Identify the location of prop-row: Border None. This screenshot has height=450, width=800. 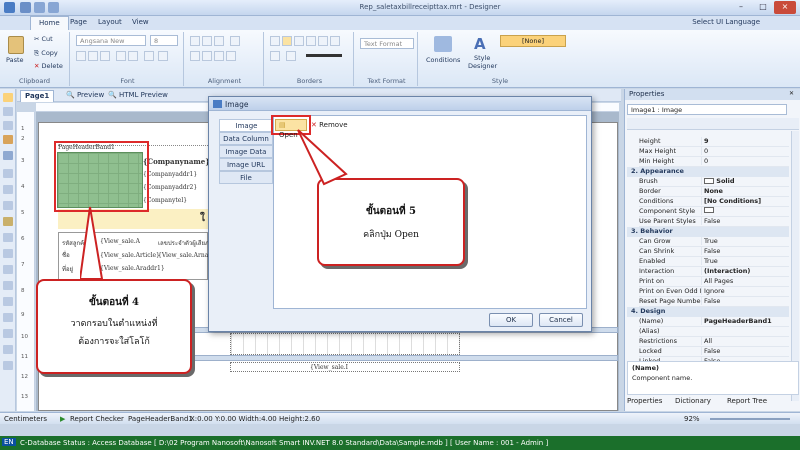
(714, 192).